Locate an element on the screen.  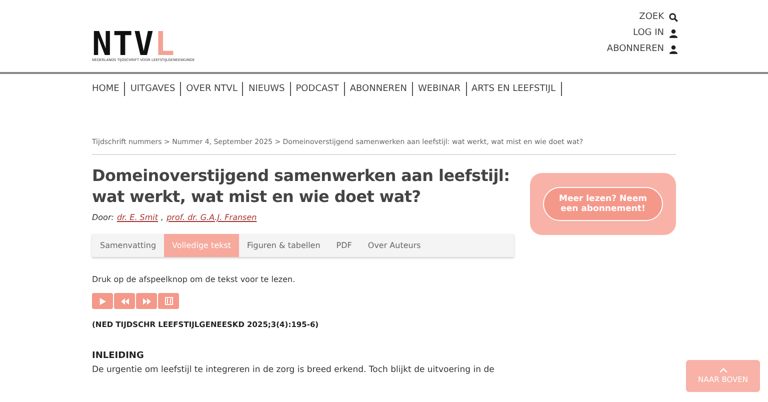
columns-icon is located at coordinates (168, 301).